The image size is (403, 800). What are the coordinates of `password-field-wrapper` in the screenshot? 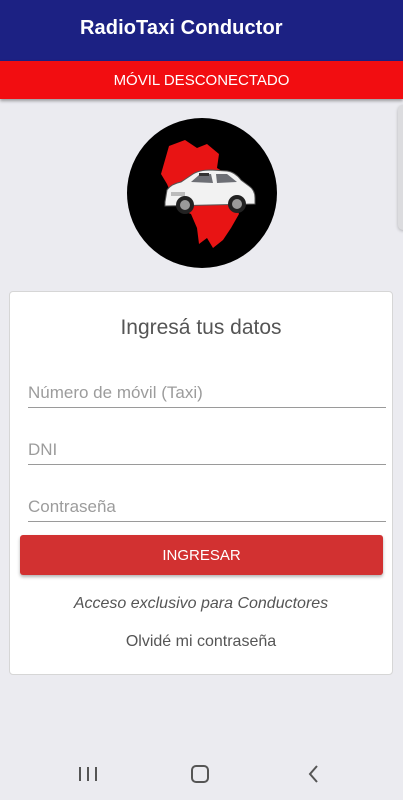 It's located at (207, 503).